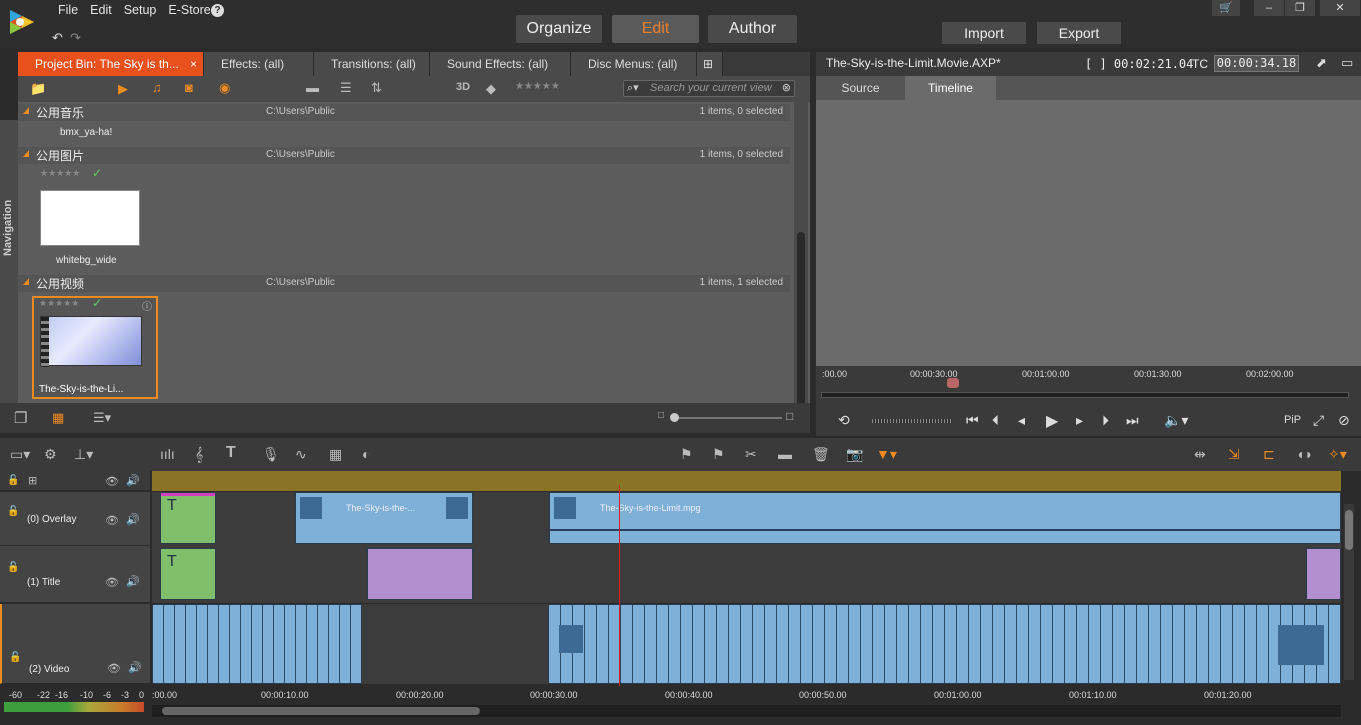  What do you see at coordinates (1300, 8) in the screenshot?
I see `maximize-button: ❐` at bounding box center [1300, 8].